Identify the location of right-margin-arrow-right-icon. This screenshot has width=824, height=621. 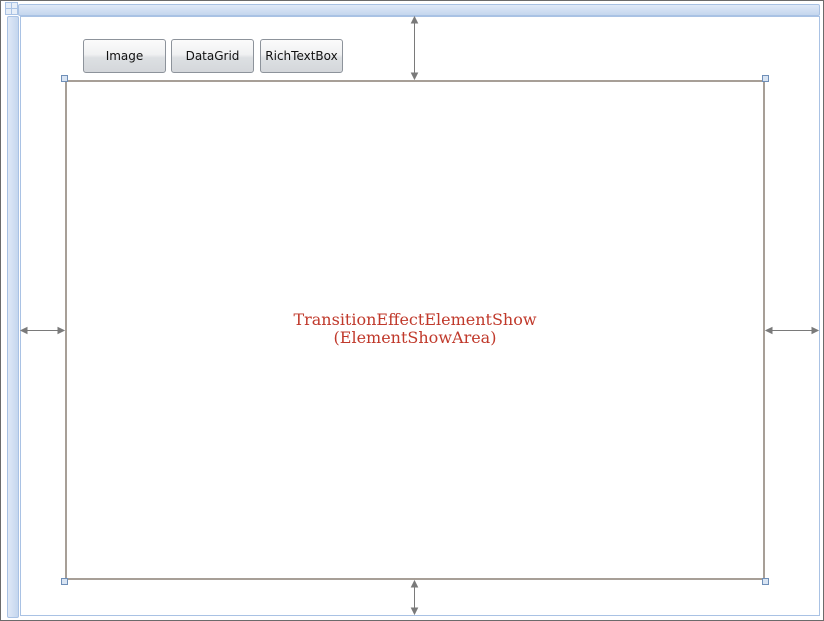
(815, 330).